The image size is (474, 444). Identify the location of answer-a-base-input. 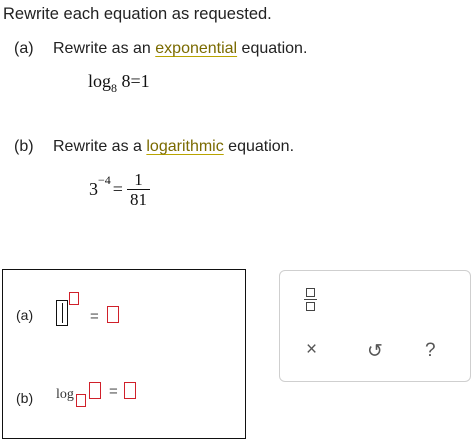
(62, 313).